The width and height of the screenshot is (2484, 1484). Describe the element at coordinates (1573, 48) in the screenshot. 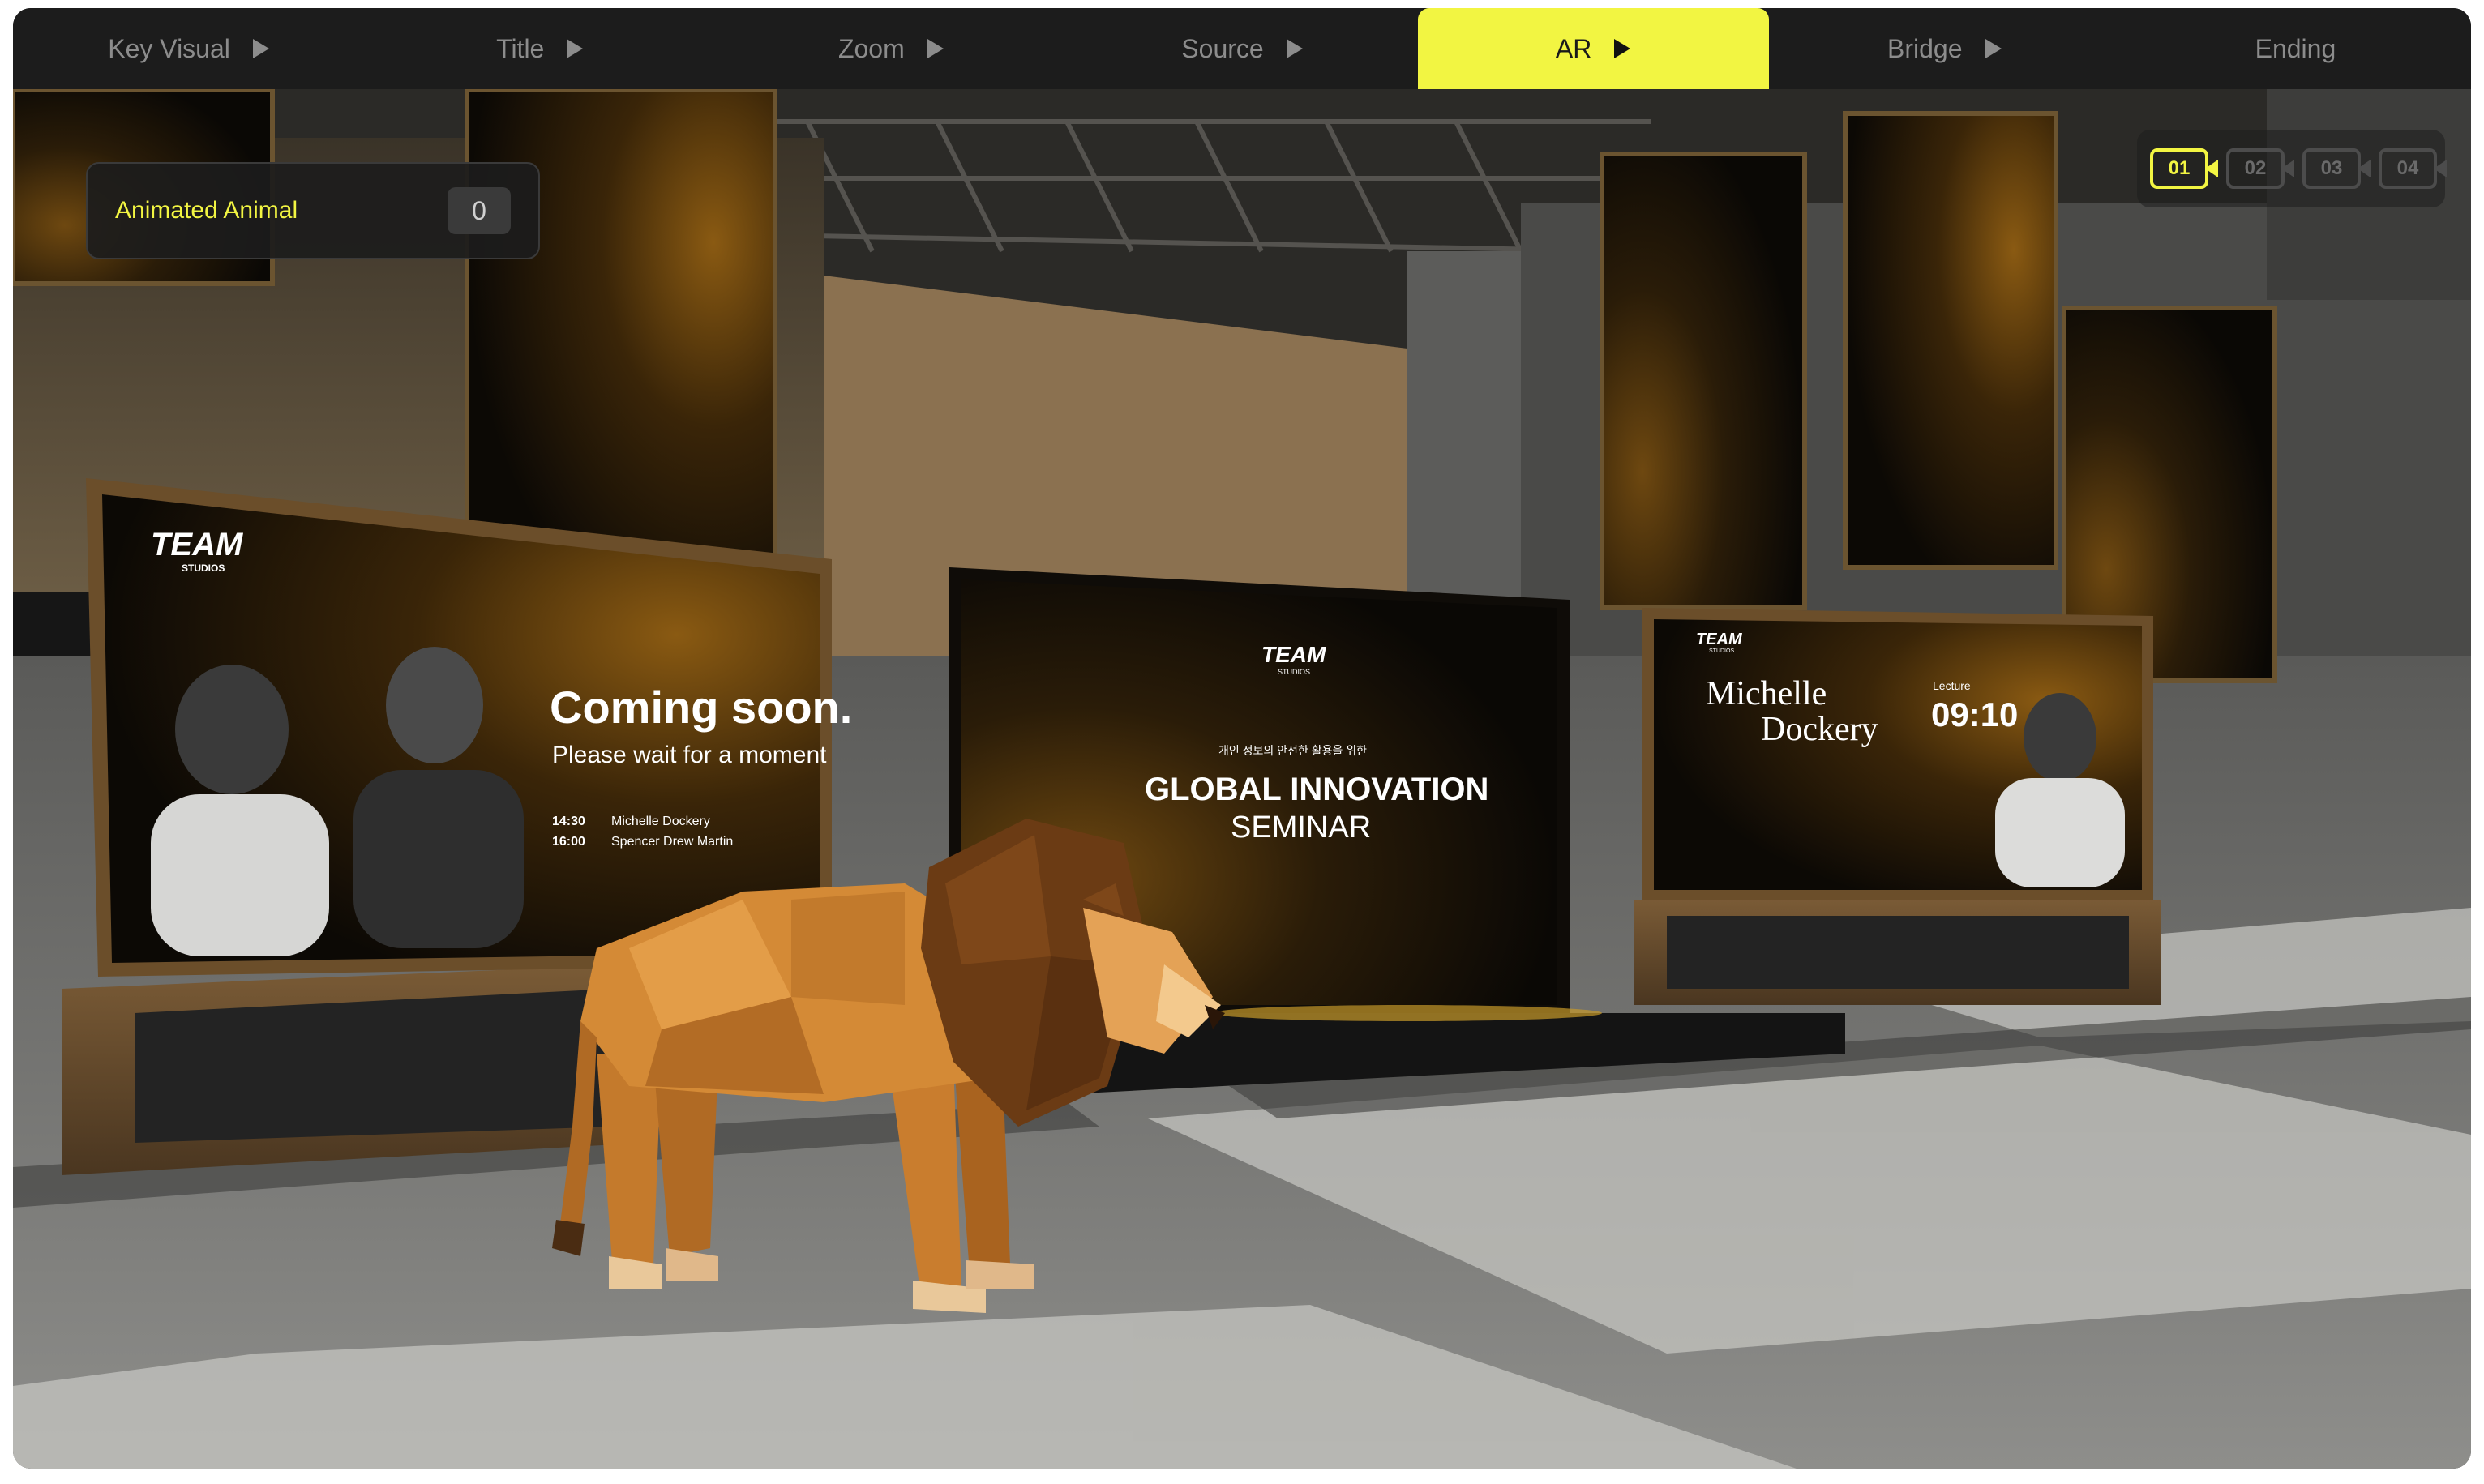

I see `tab-label: AR` at that location.